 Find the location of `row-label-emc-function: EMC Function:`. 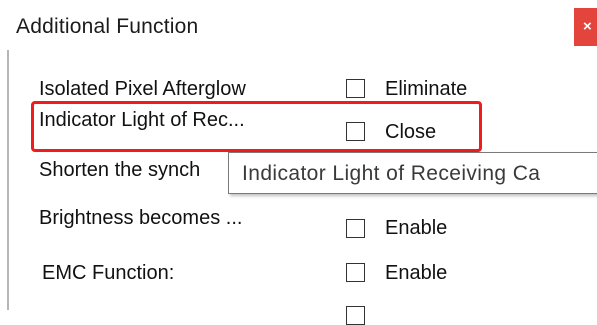

row-label-emc-function: EMC Function: is located at coordinates (108, 273).